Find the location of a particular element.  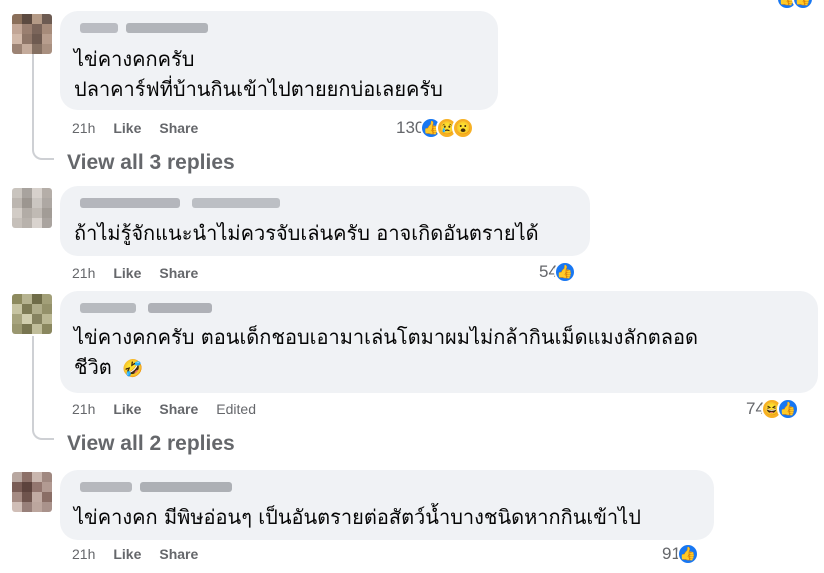

wow-icon: 😮 is located at coordinates (463, 128).